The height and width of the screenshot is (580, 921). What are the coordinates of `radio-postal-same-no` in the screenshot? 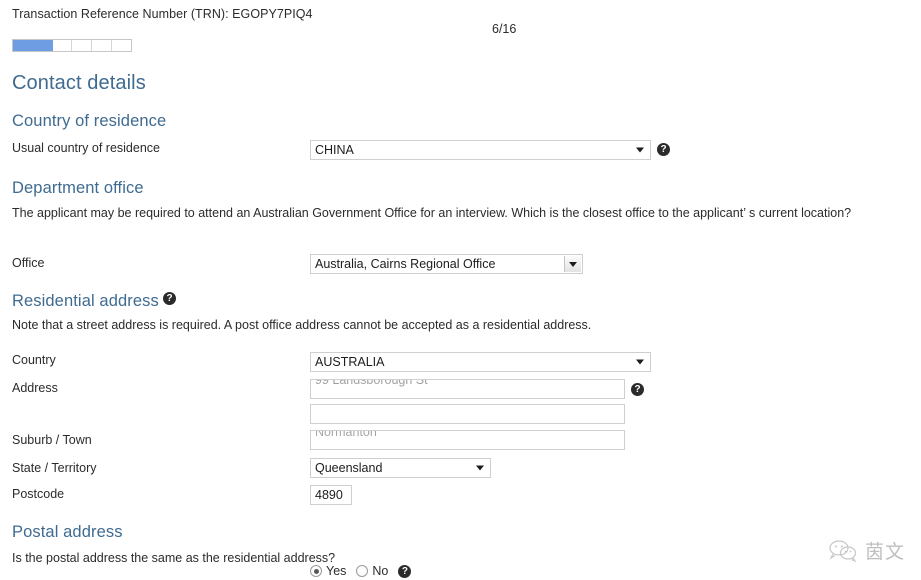 It's located at (362, 571).